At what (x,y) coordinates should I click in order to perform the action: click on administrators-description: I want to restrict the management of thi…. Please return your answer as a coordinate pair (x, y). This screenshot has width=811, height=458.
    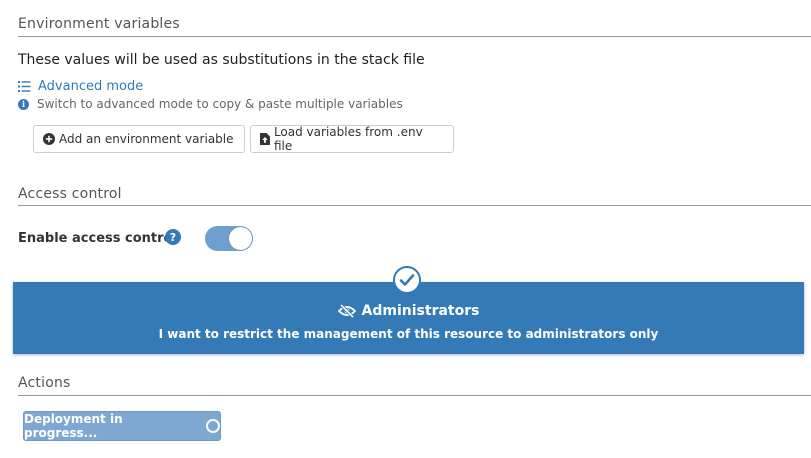
    Looking at the image, I should click on (408, 334).